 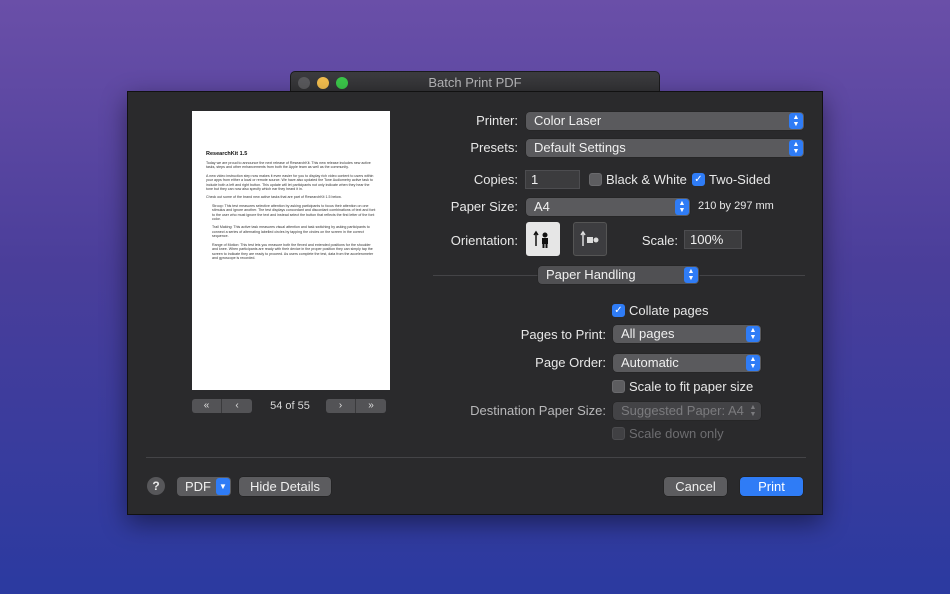 I want to click on landscape-icon, so click(x=589, y=238).